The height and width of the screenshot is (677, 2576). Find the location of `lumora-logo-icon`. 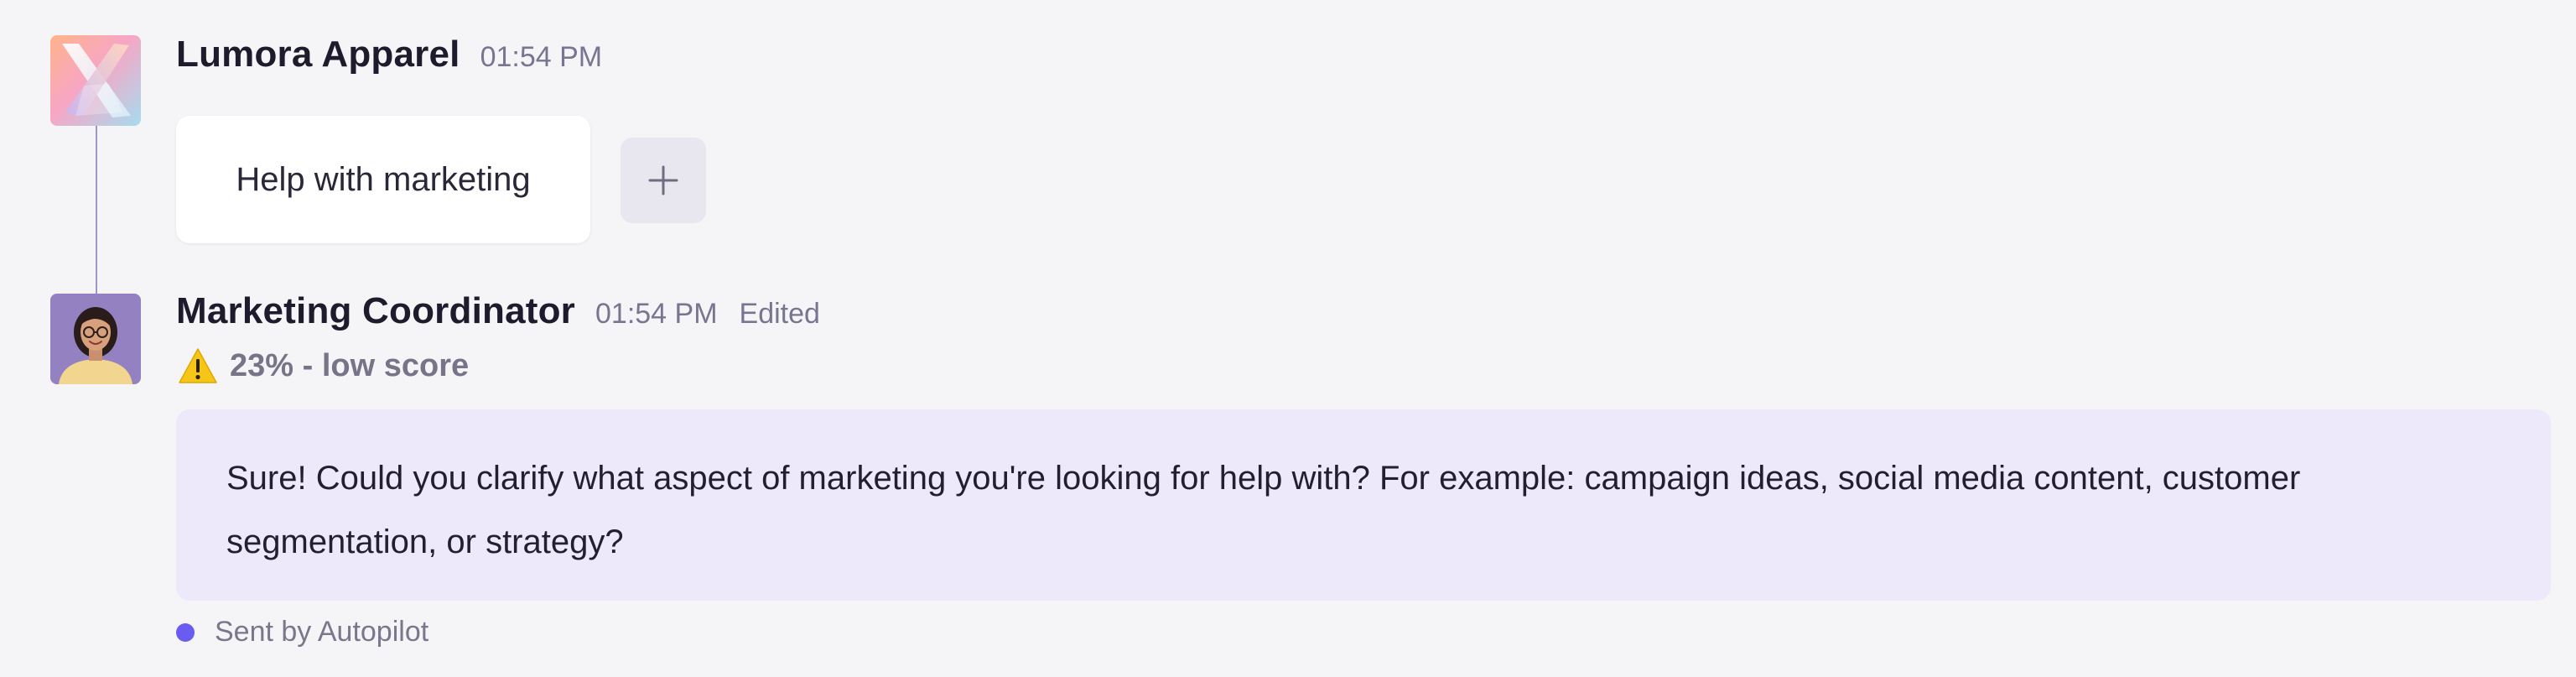

lumora-logo-icon is located at coordinates (95, 81).